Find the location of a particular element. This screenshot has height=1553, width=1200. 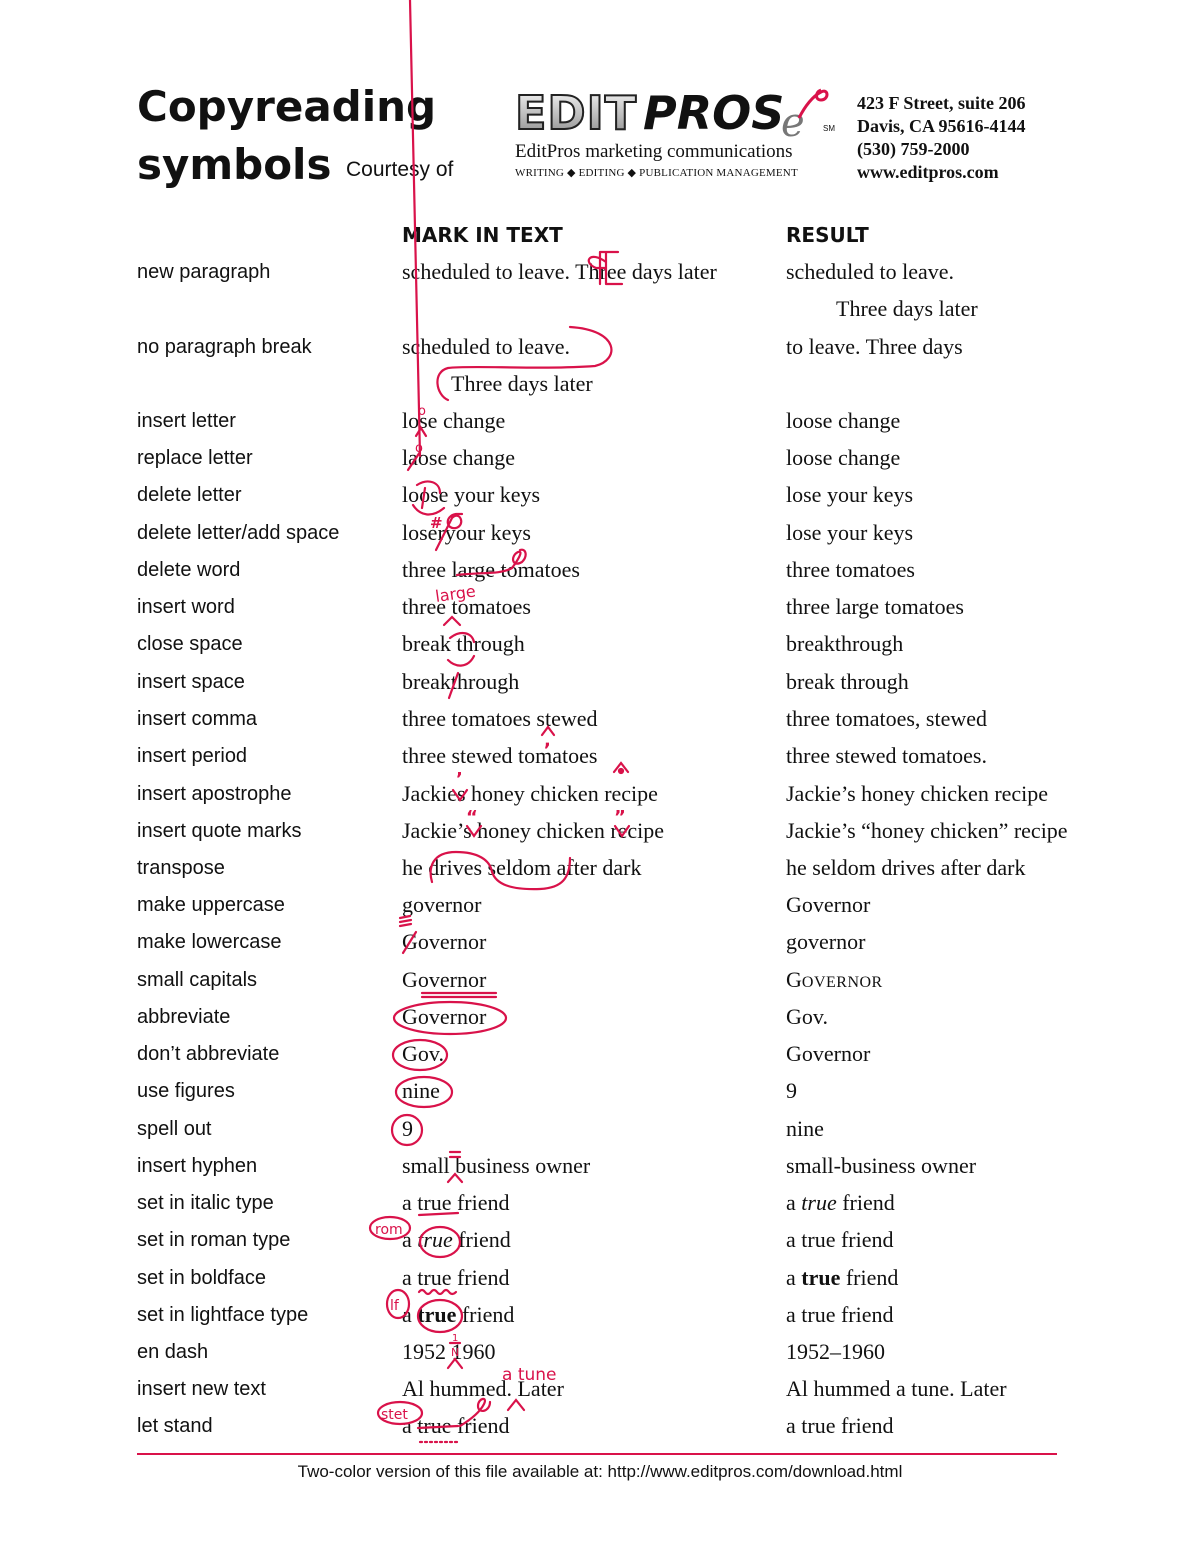

row-label: insert quote marks is located at coordinates (219, 831).